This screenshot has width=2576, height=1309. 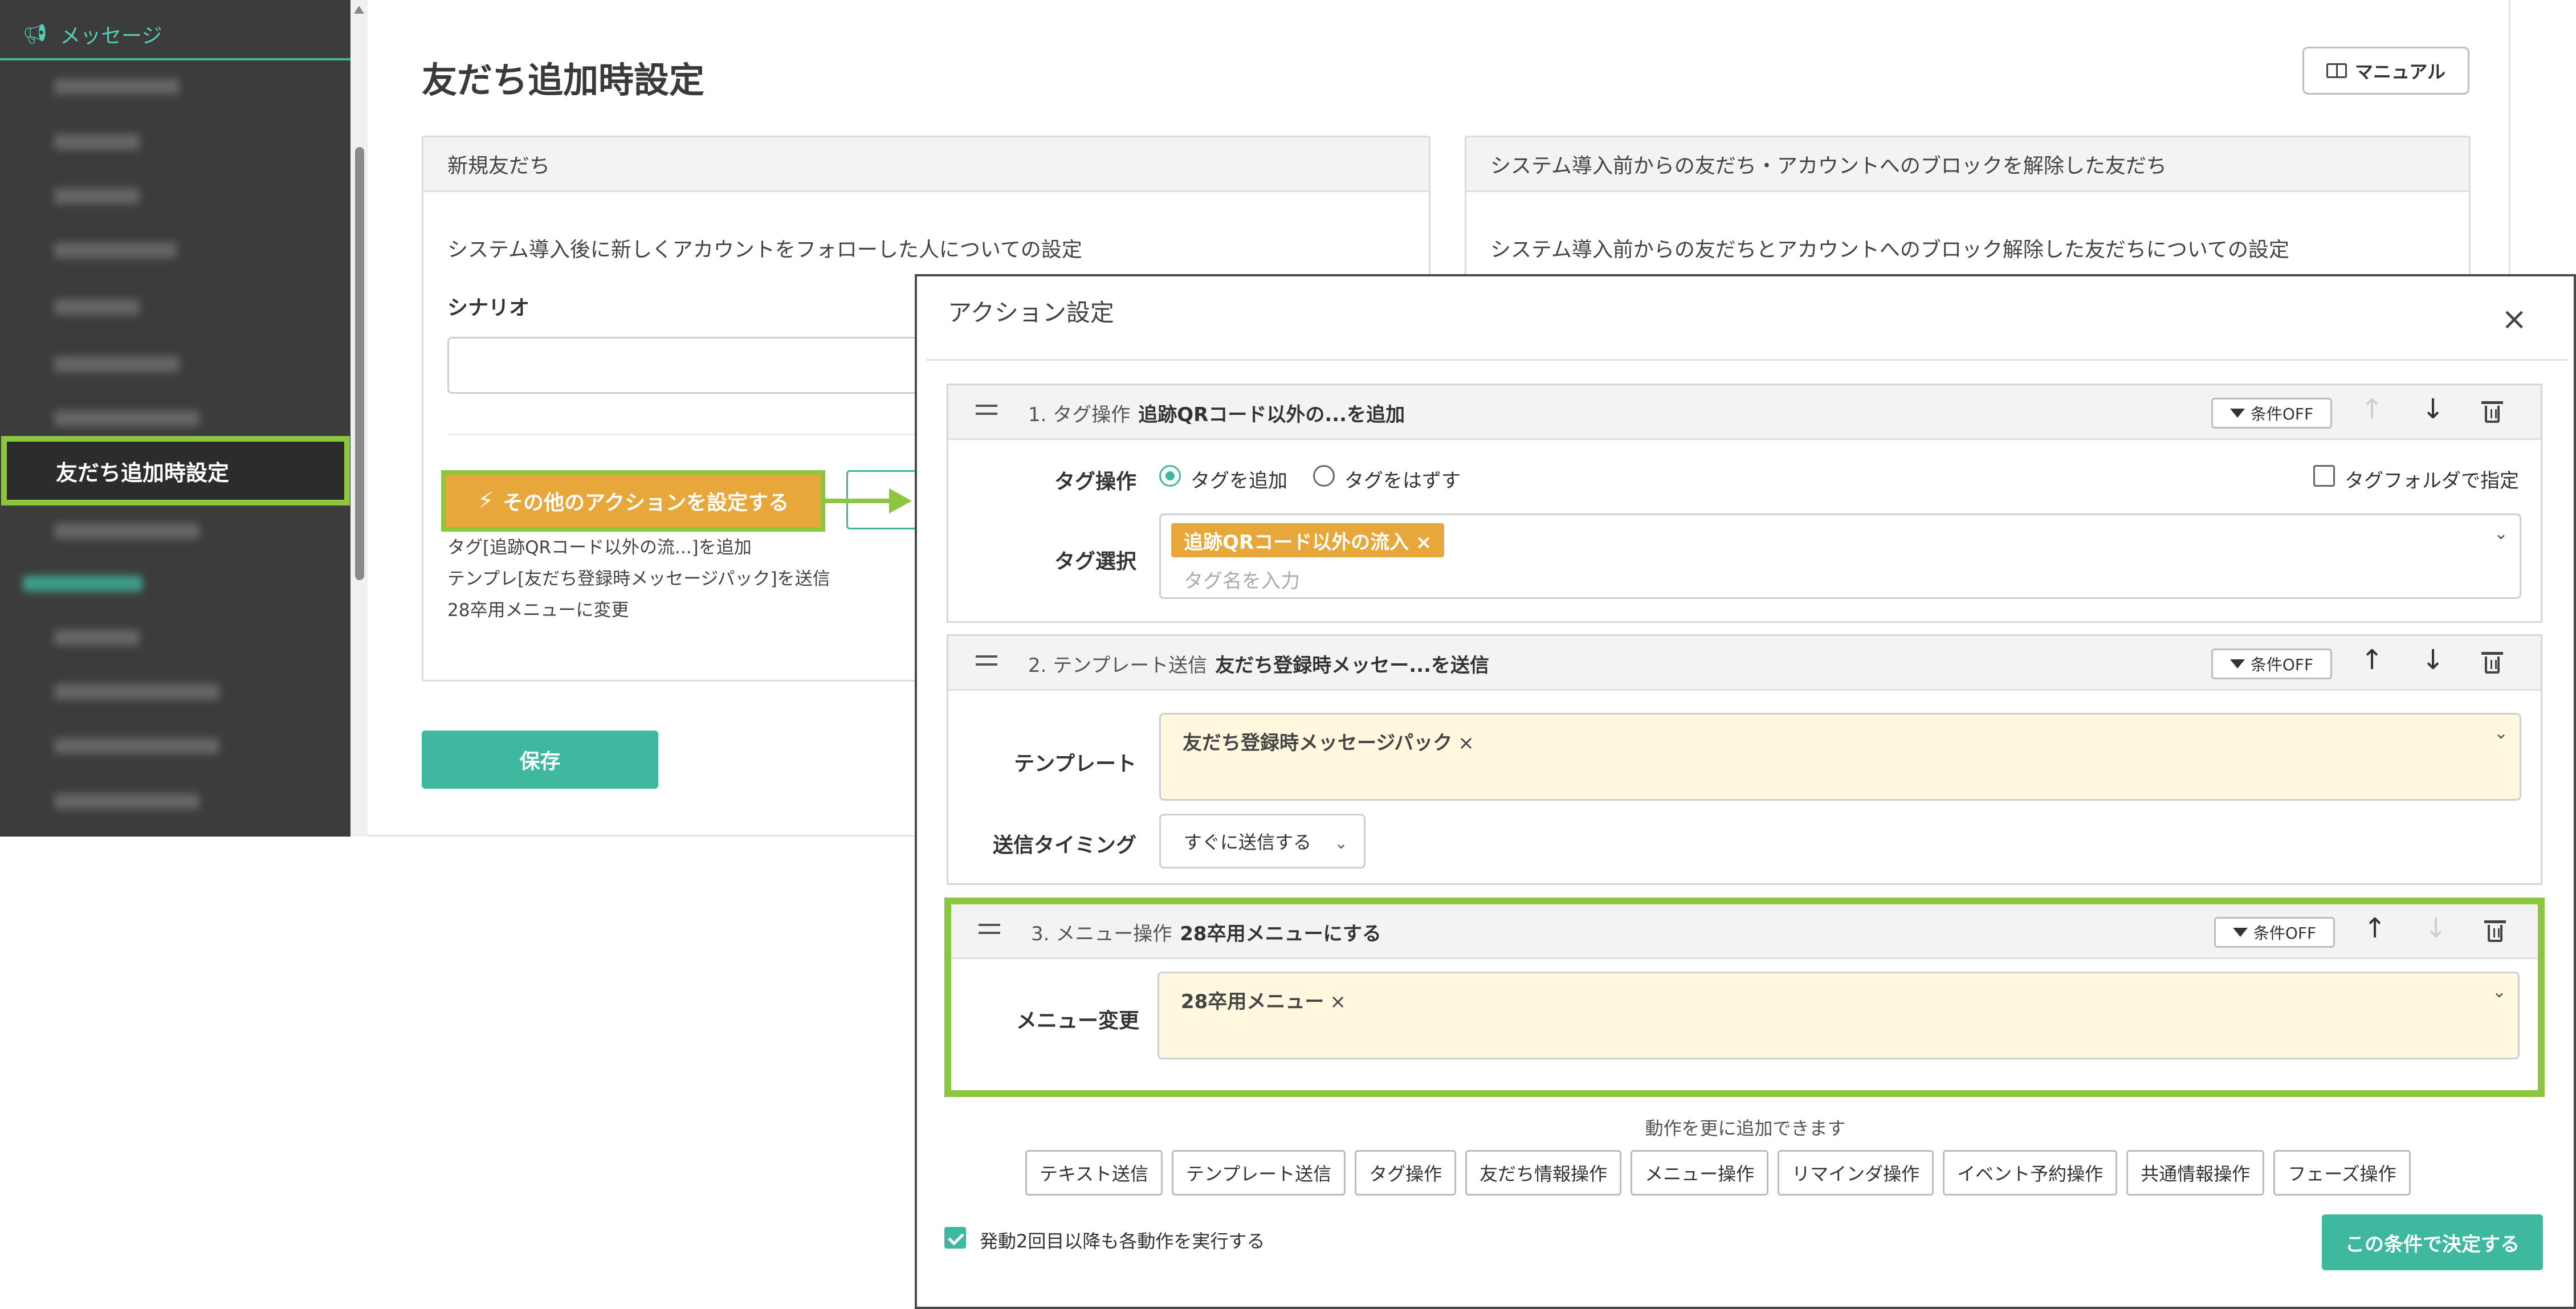 I want to click on sidebar-section-label: メッセージ, so click(x=111, y=36).